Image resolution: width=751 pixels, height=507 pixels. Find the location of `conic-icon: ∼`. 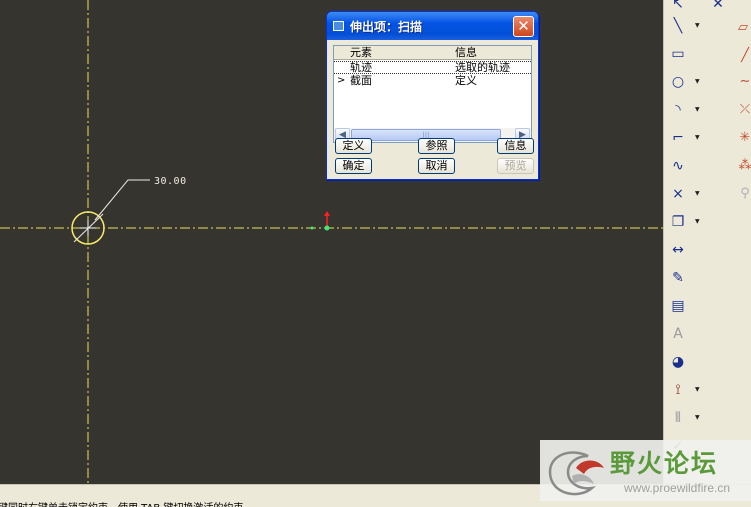

conic-icon: ∼ is located at coordinates (744, 81).